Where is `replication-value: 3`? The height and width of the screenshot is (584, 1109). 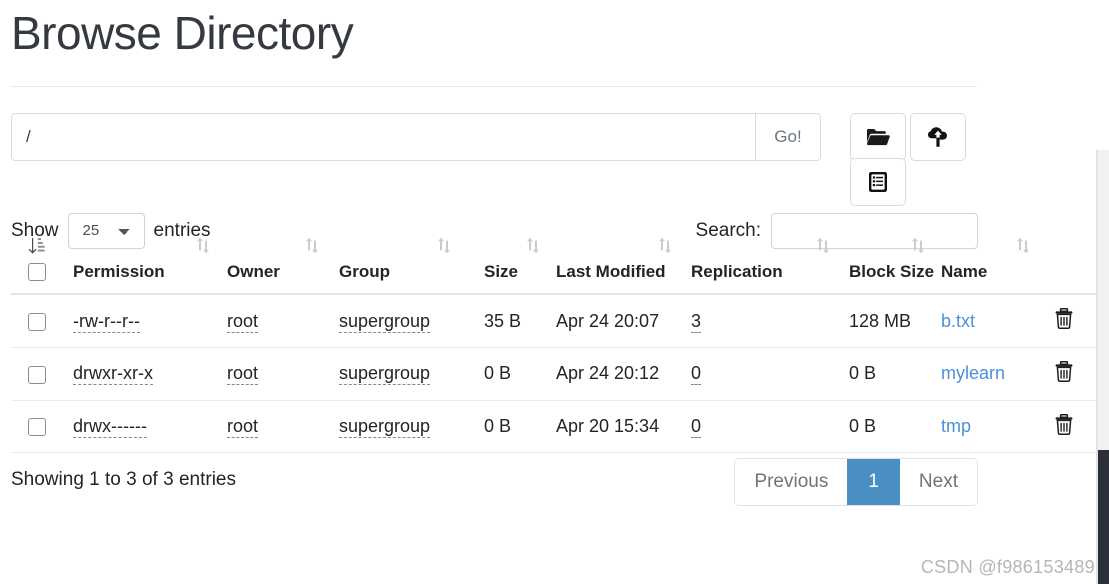 replication-value: 3 is located at coordinates (696, 321).